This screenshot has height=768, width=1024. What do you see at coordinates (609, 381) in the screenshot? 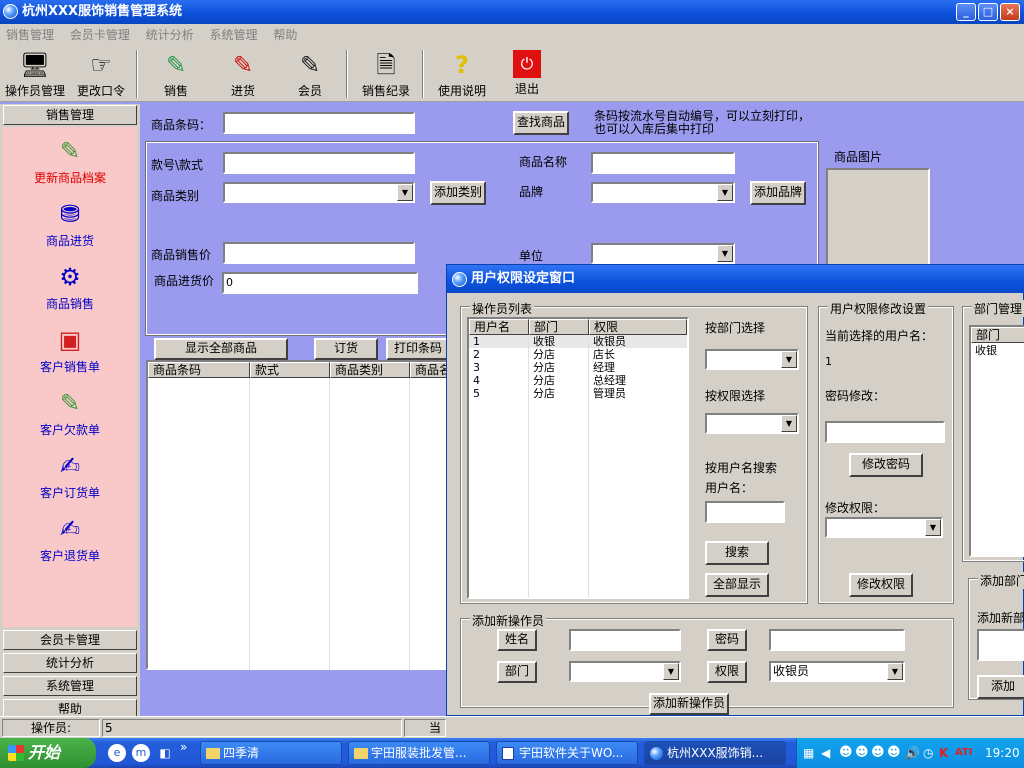
I see `table-cell: 总经理` at bounding box center [609, 381].